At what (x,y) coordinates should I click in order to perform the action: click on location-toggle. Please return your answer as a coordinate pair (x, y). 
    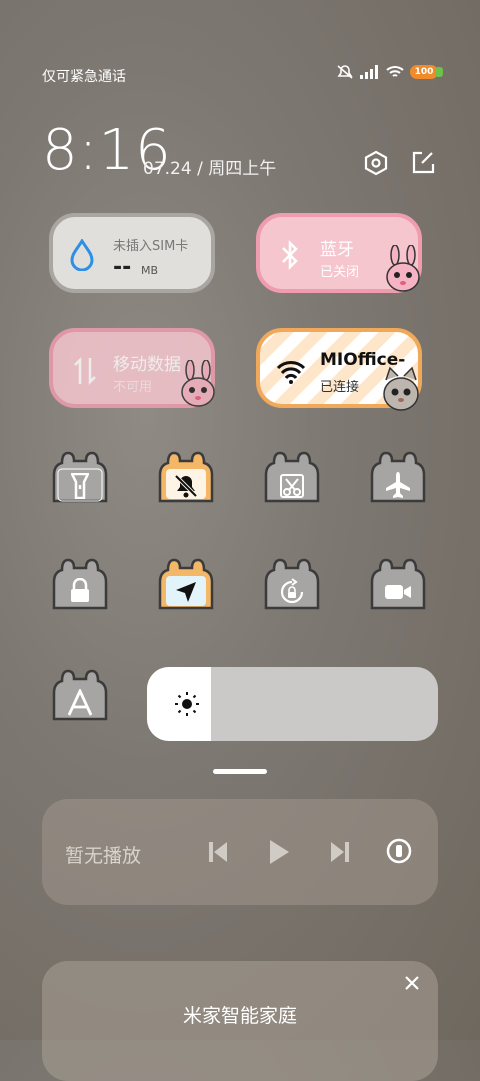
    Looking at the image, I should click on (186, 586).